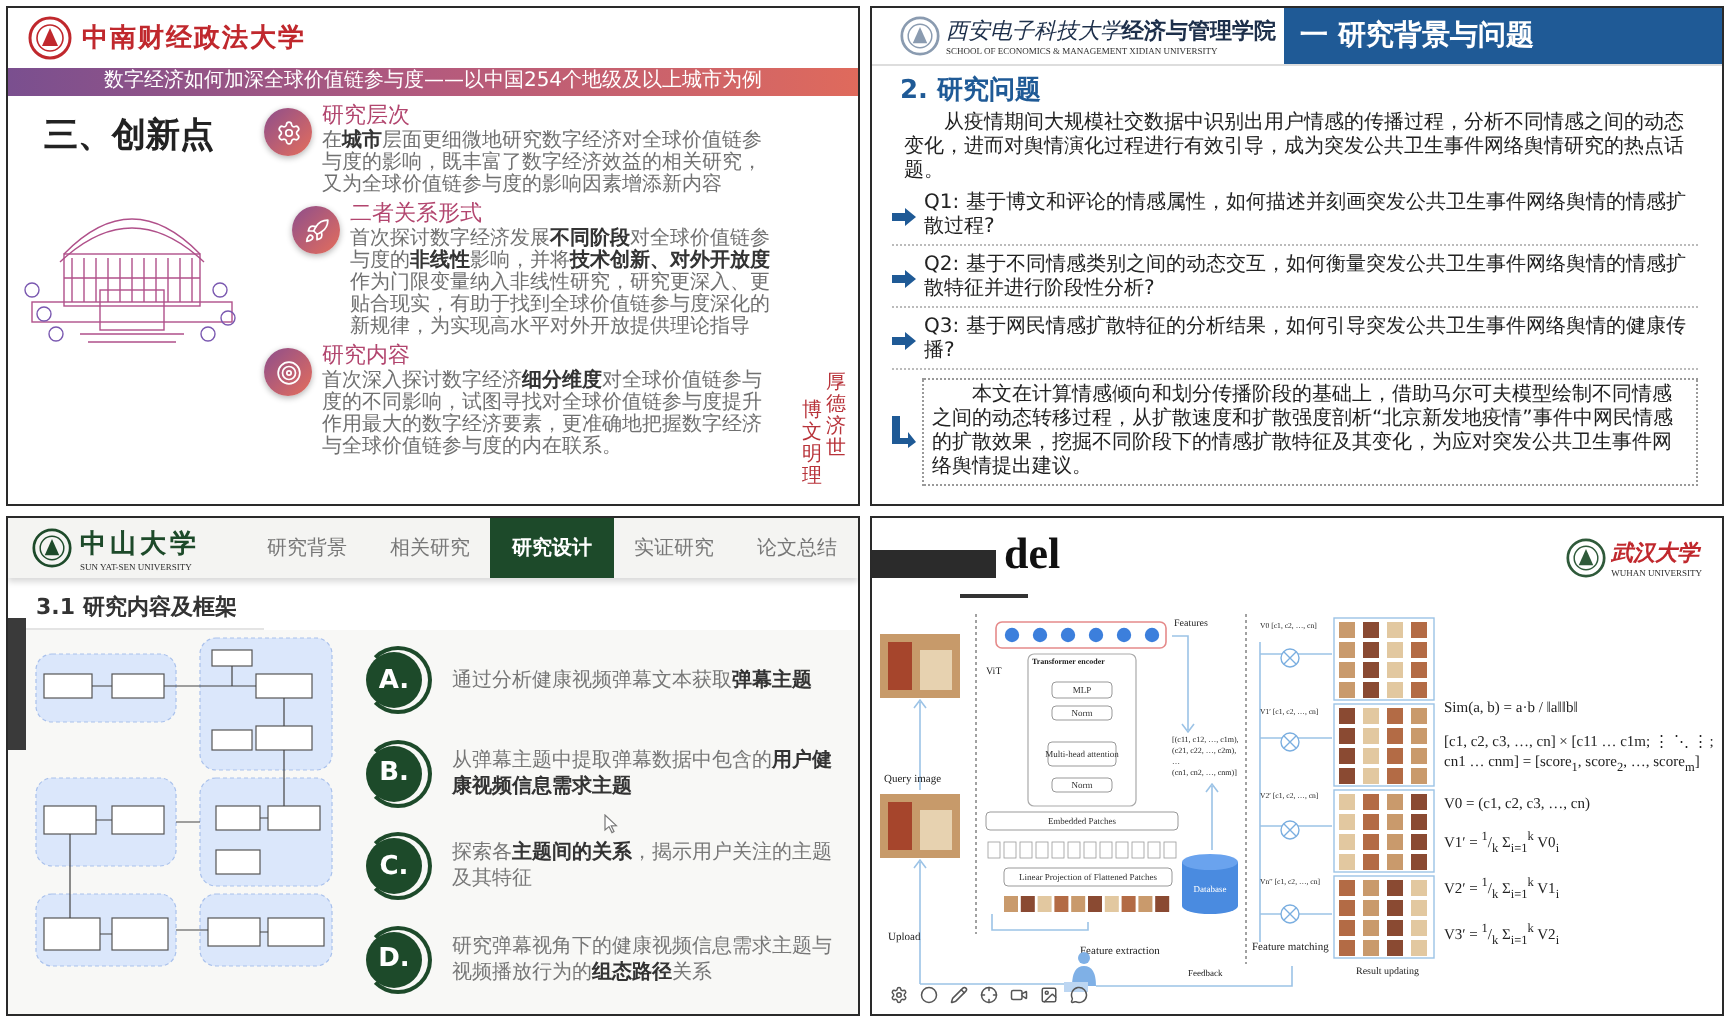  Describe the element at coordinates (988, 994) in the screenshot. I see `crosshair-icon` at that location.